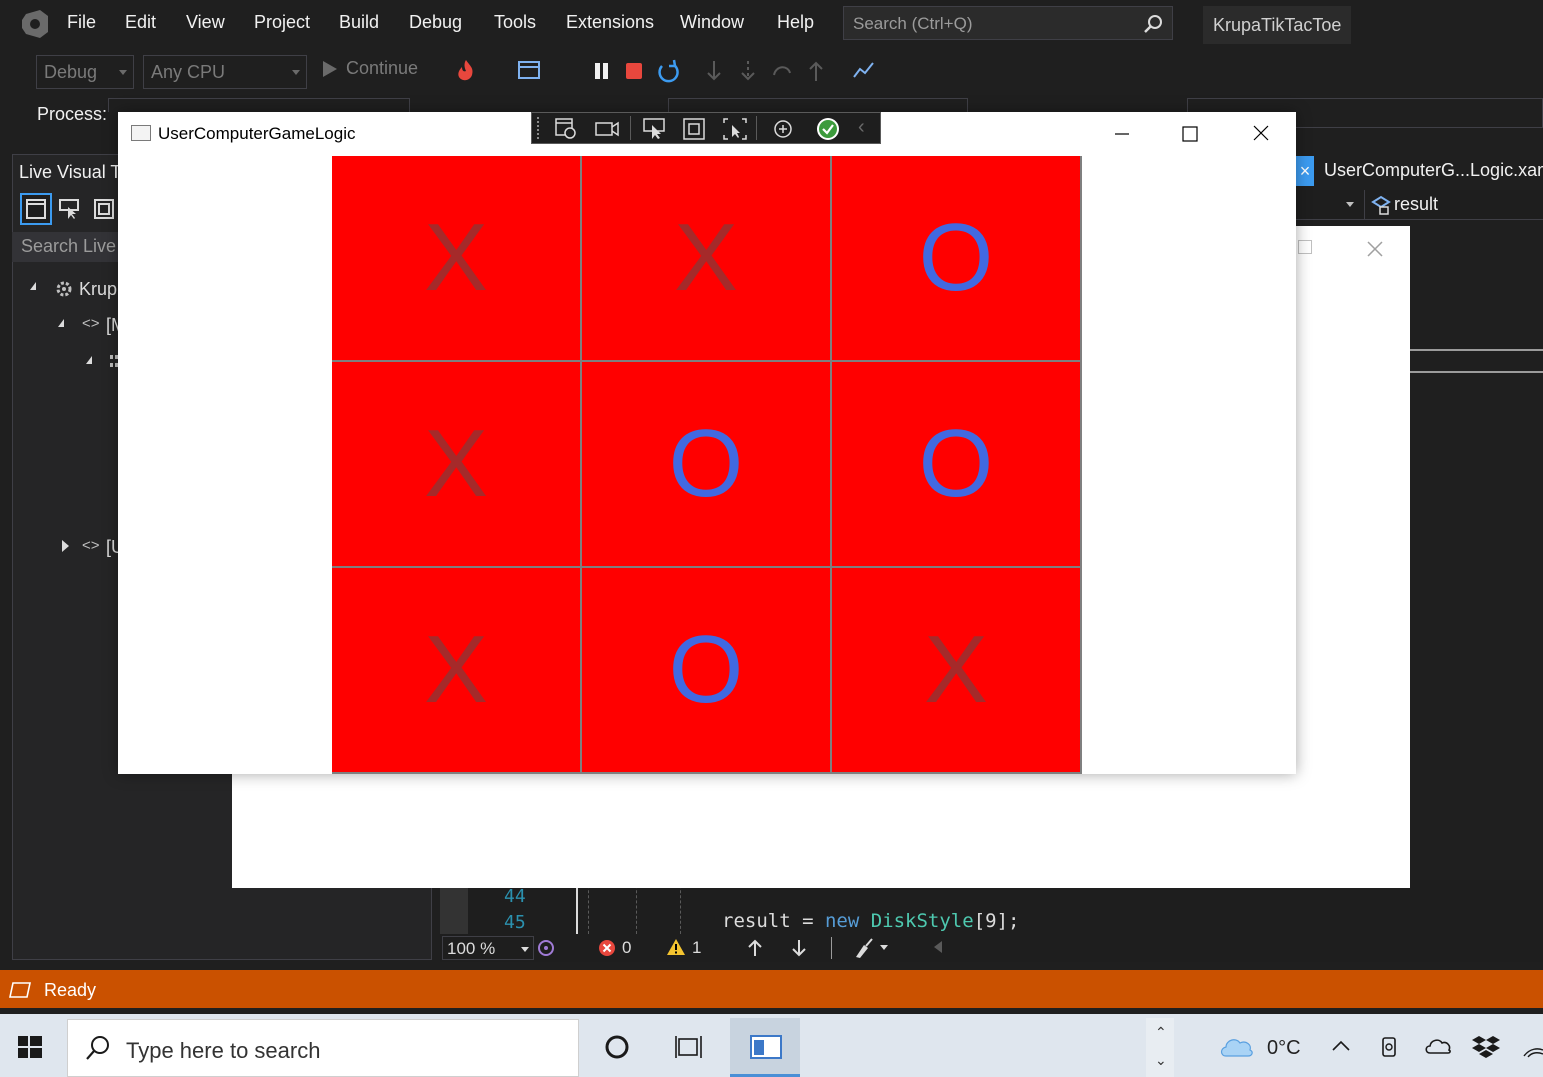 This screenshot has height=1077, width=1543. Describe the element at coordinates (1486, 1046) in the screenshot. I see `dropbox-icon` at that location.